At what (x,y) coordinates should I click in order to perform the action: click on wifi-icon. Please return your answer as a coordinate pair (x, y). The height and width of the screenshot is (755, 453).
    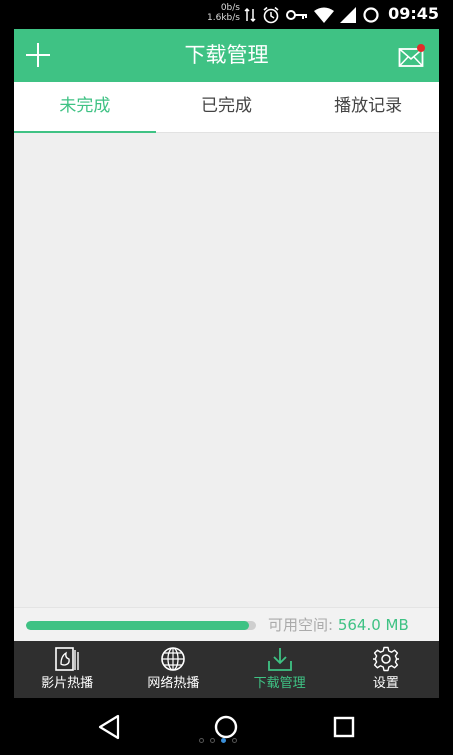
    Looking at the image, I should click on (324, 15).